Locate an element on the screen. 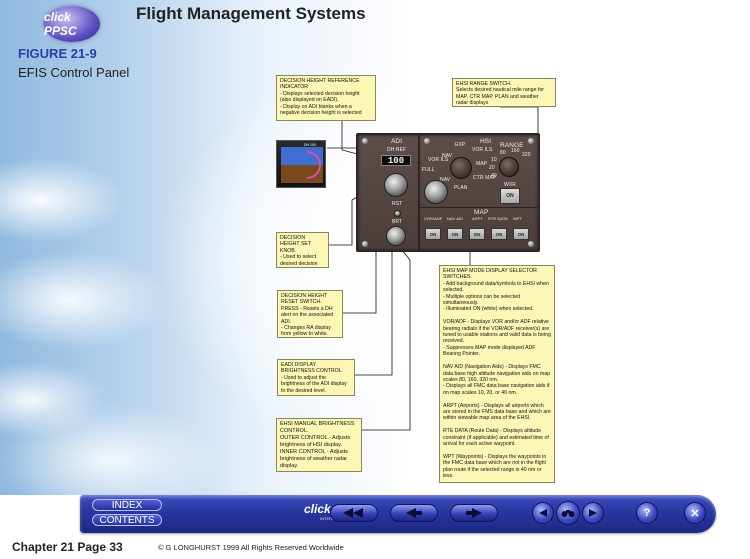 Image resolution: width=750 pixels, height=559 pixels. rst-label: RST is located at coordinates (397, 204).